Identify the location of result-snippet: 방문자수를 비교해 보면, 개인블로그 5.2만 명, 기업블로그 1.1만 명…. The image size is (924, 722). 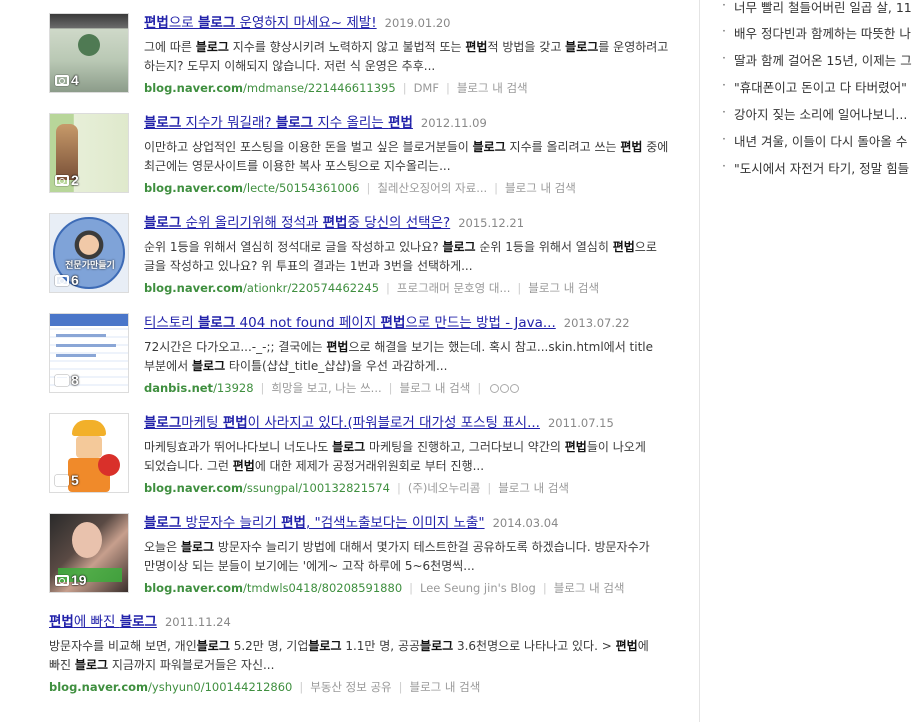
(349, 655).